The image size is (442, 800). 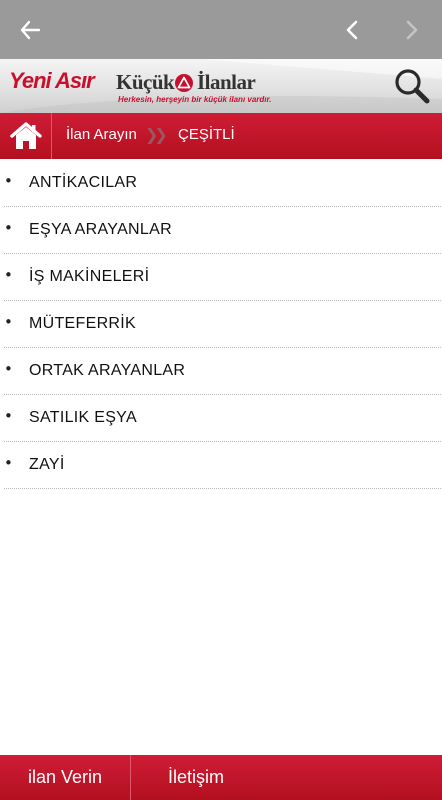 What do you see at coordinates (47, 465) in the screenshot?
I see `list-item-label: ZAYİ` at bounding box center [47, 465].